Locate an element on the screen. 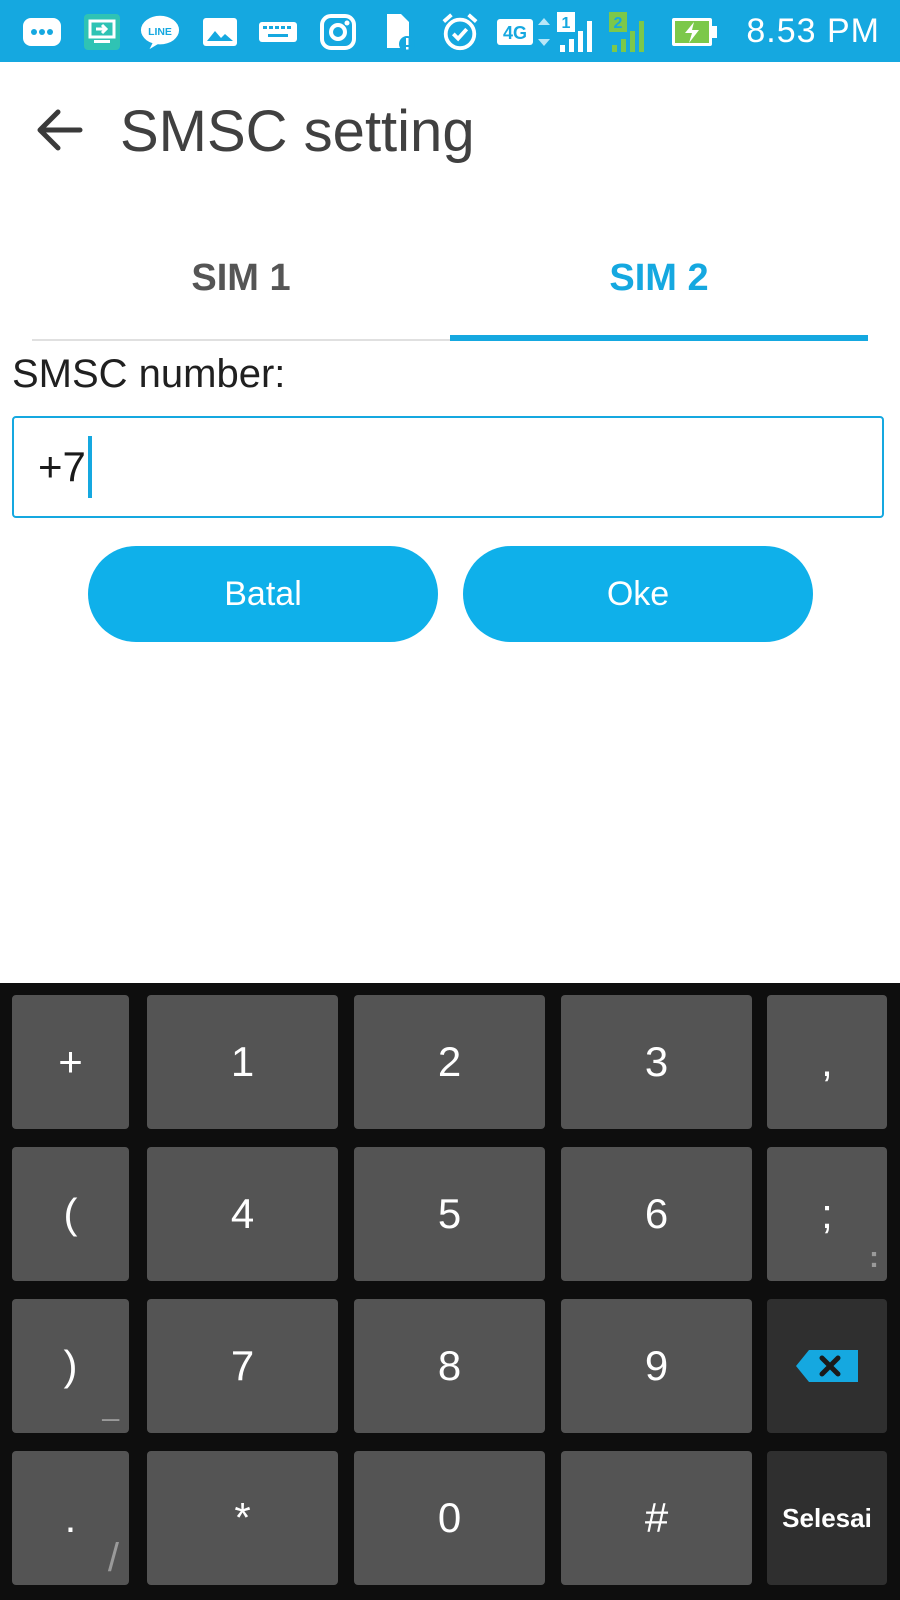  key-hash: # is located at coordinates (656, 1518).